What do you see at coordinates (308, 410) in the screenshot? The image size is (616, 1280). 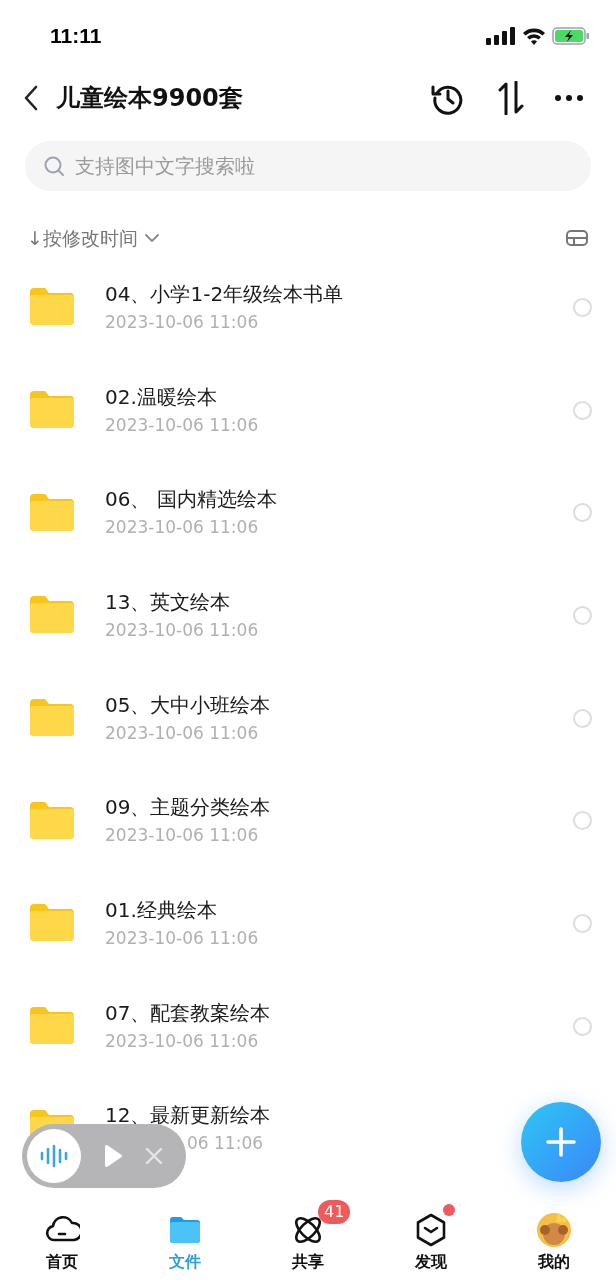 I see `file-row: 02.温暖绘本 2023-10-06 11:06` at bounding box center [308, 410].